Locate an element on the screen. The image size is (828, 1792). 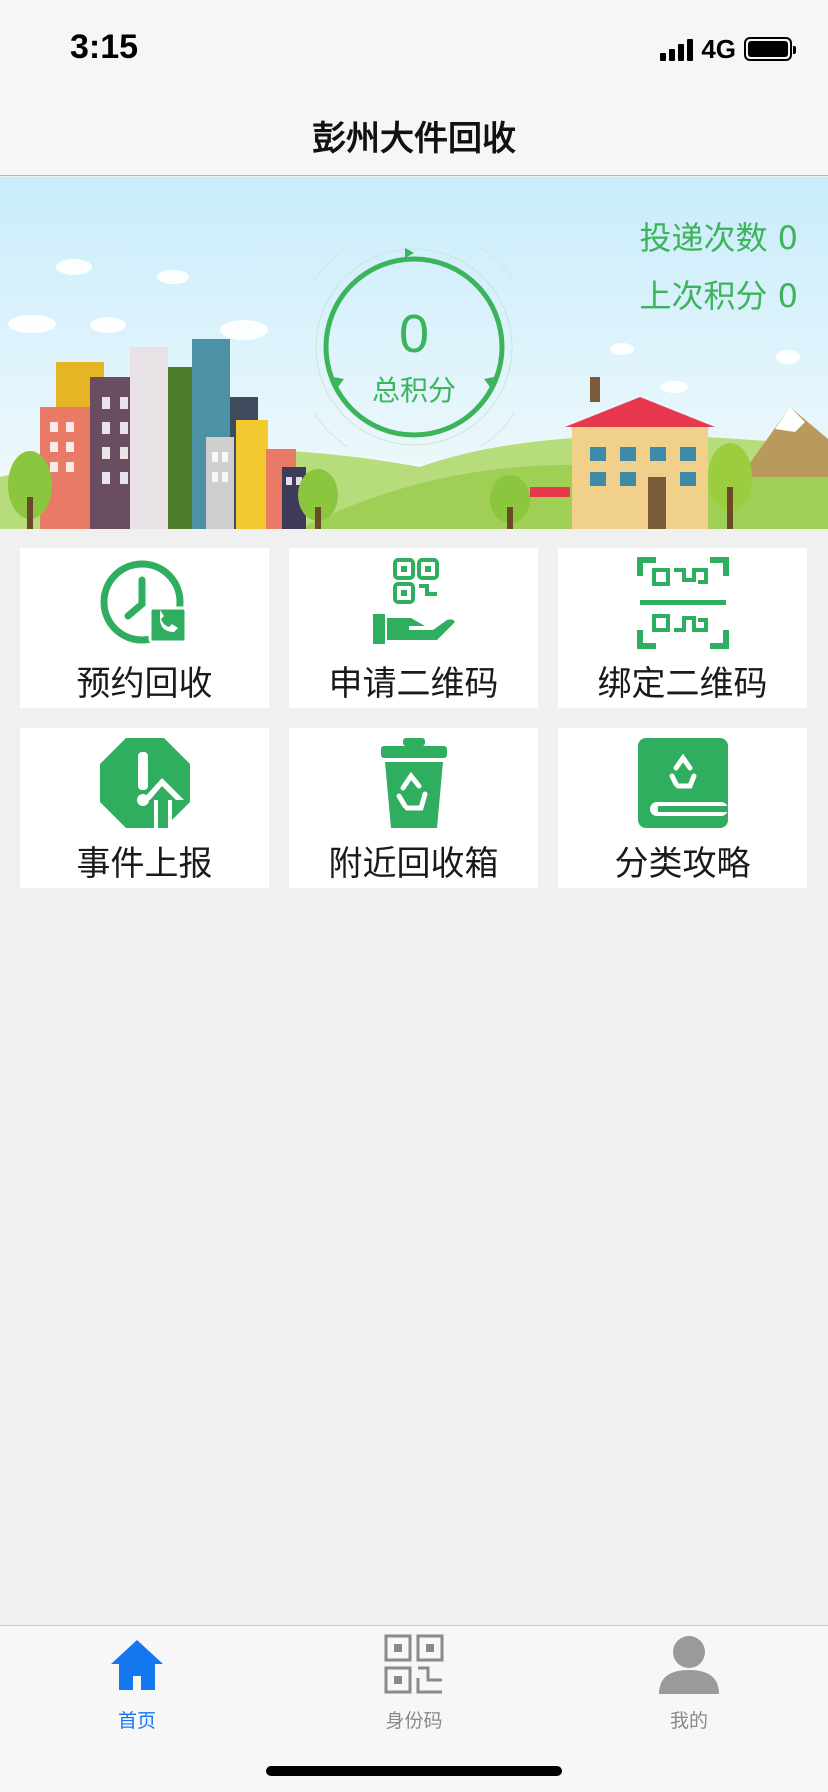
status-indicators: 4G is located at coordinates (728, 48).